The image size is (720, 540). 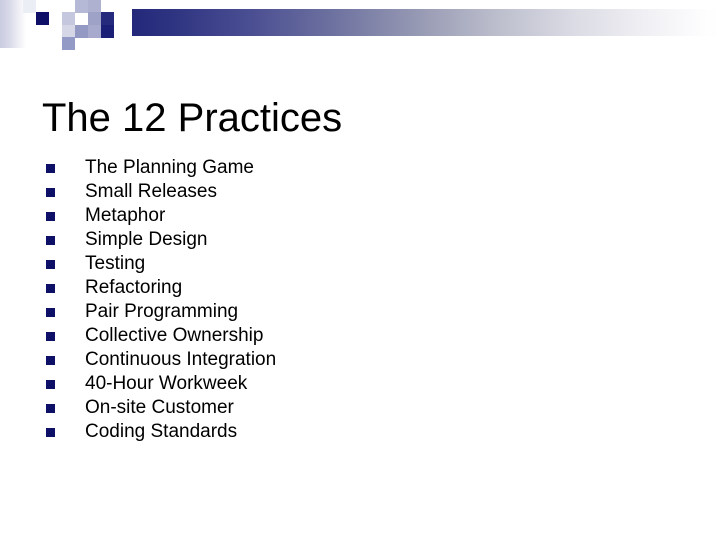 What do you see at coordinates (134, 287) in the screenshot?
I see `list-item-label: Refactoring` at bounding box center [134, 287].